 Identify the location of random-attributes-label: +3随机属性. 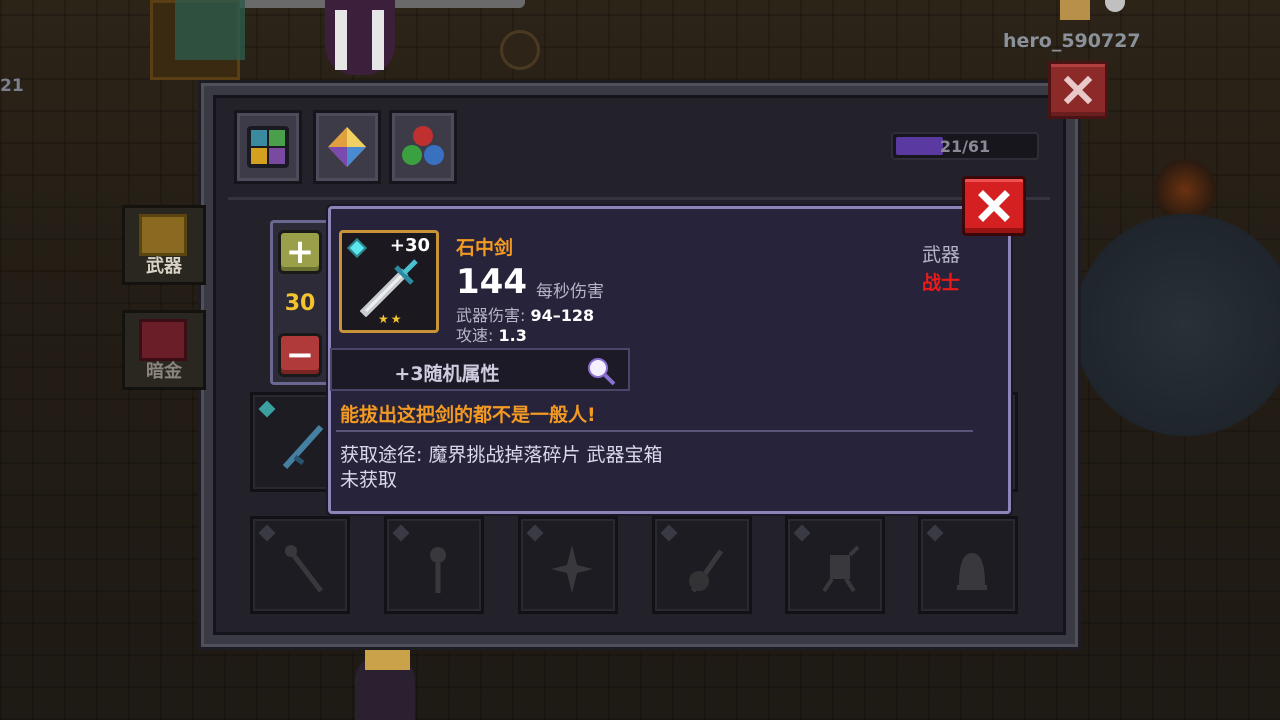
(447, 374).